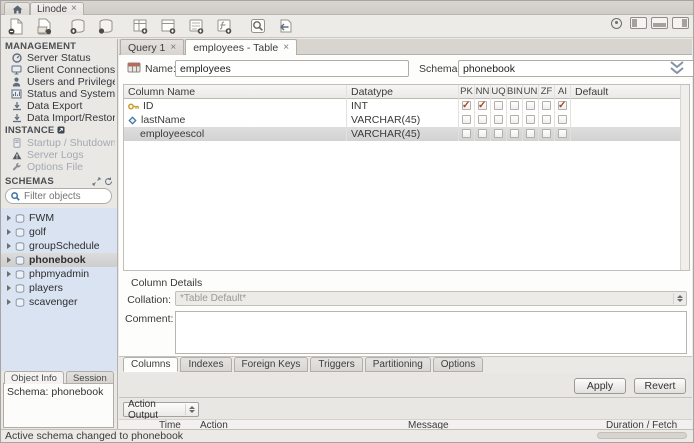 This screenshot has height=443, width=694. What do you see at coordinates (44, 26) in the screenshot?
I see `open-sql-script-icon` at bounding box center [44, 26].